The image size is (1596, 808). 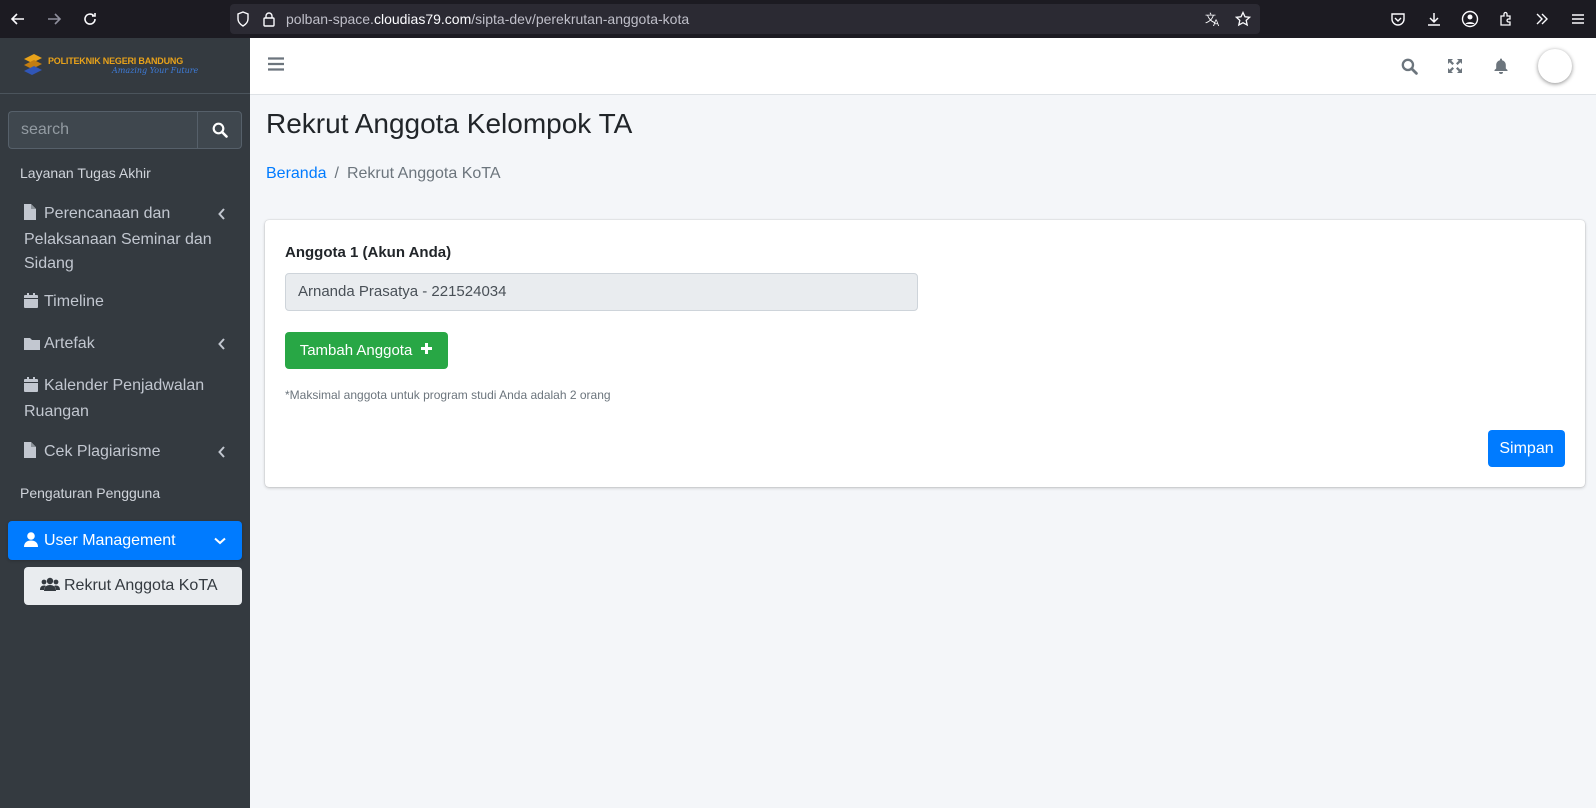 What do you see at coordinates (923, 66) in the screenshot?
I see `top-navbar` at bounding box center [923, 66].